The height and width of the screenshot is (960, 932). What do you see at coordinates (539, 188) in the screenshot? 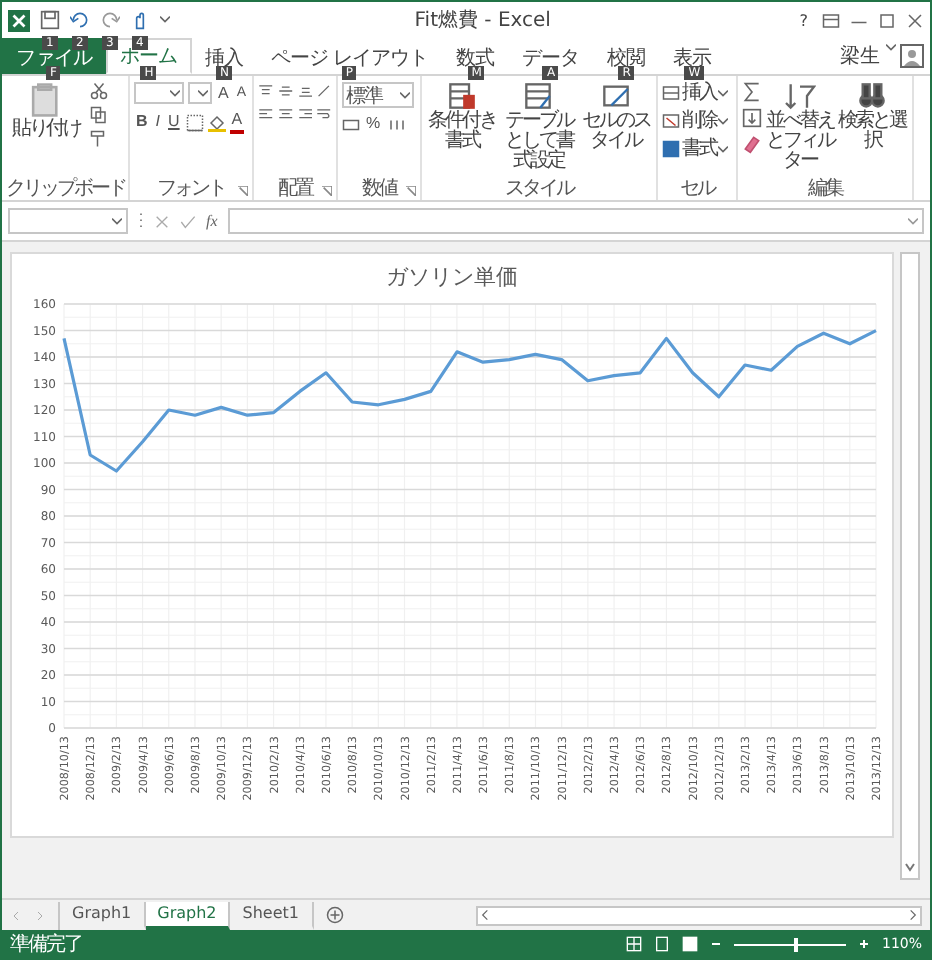
I see `group-label: スタイル` at bounding box center [539, 188].